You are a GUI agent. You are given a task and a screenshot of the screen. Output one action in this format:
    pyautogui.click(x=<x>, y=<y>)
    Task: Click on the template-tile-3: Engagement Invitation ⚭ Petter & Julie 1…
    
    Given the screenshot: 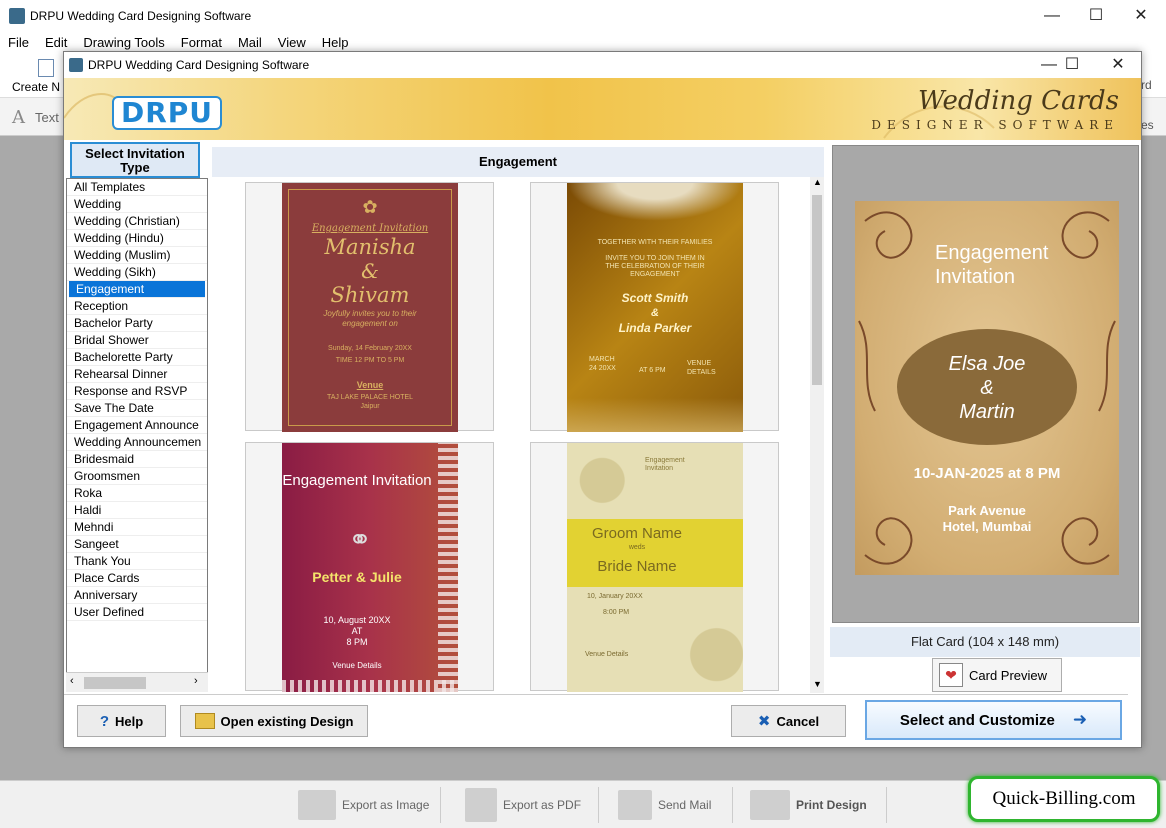 What is the action you would take?
    pyautogui.click(x=369, y=567)
    